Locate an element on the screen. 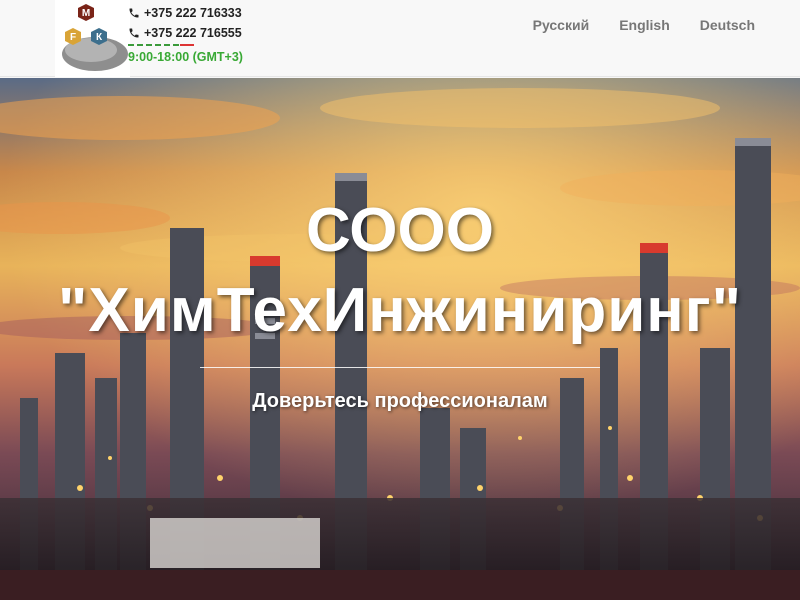 The image size is (800, 600). hero-title-line-1: СООО is located at coordinates (400, 230).